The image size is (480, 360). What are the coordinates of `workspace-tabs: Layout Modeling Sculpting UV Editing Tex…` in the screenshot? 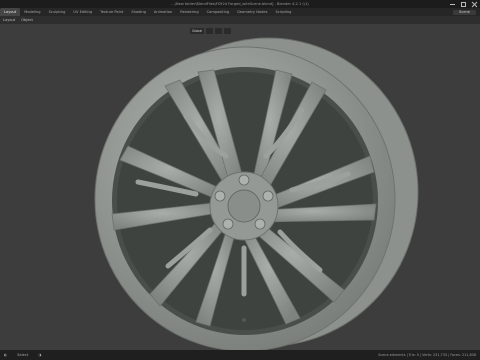 It's located at (240, 12).